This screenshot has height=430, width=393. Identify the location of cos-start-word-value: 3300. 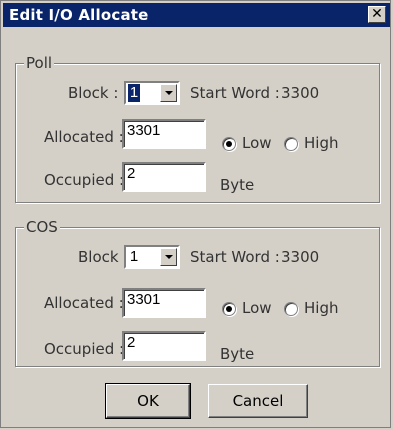
(300, 257).